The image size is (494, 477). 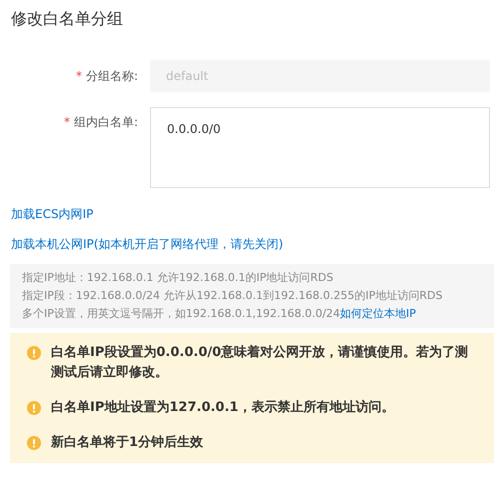 I want to click on hint-text: 多个IP设置，用英文逗号隔开，如192.168.0.1,192.168.0.0/24如何定位本地IP, so click(x=219, y=314).